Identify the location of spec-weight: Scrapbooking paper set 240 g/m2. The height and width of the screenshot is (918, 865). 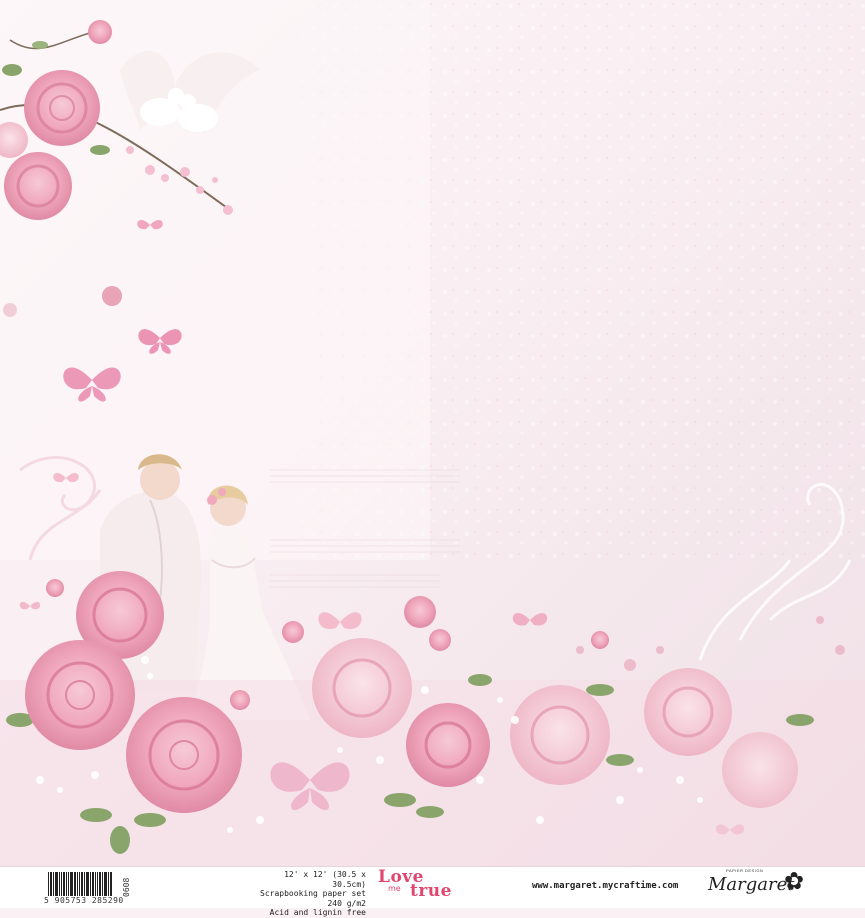
(313, 898).